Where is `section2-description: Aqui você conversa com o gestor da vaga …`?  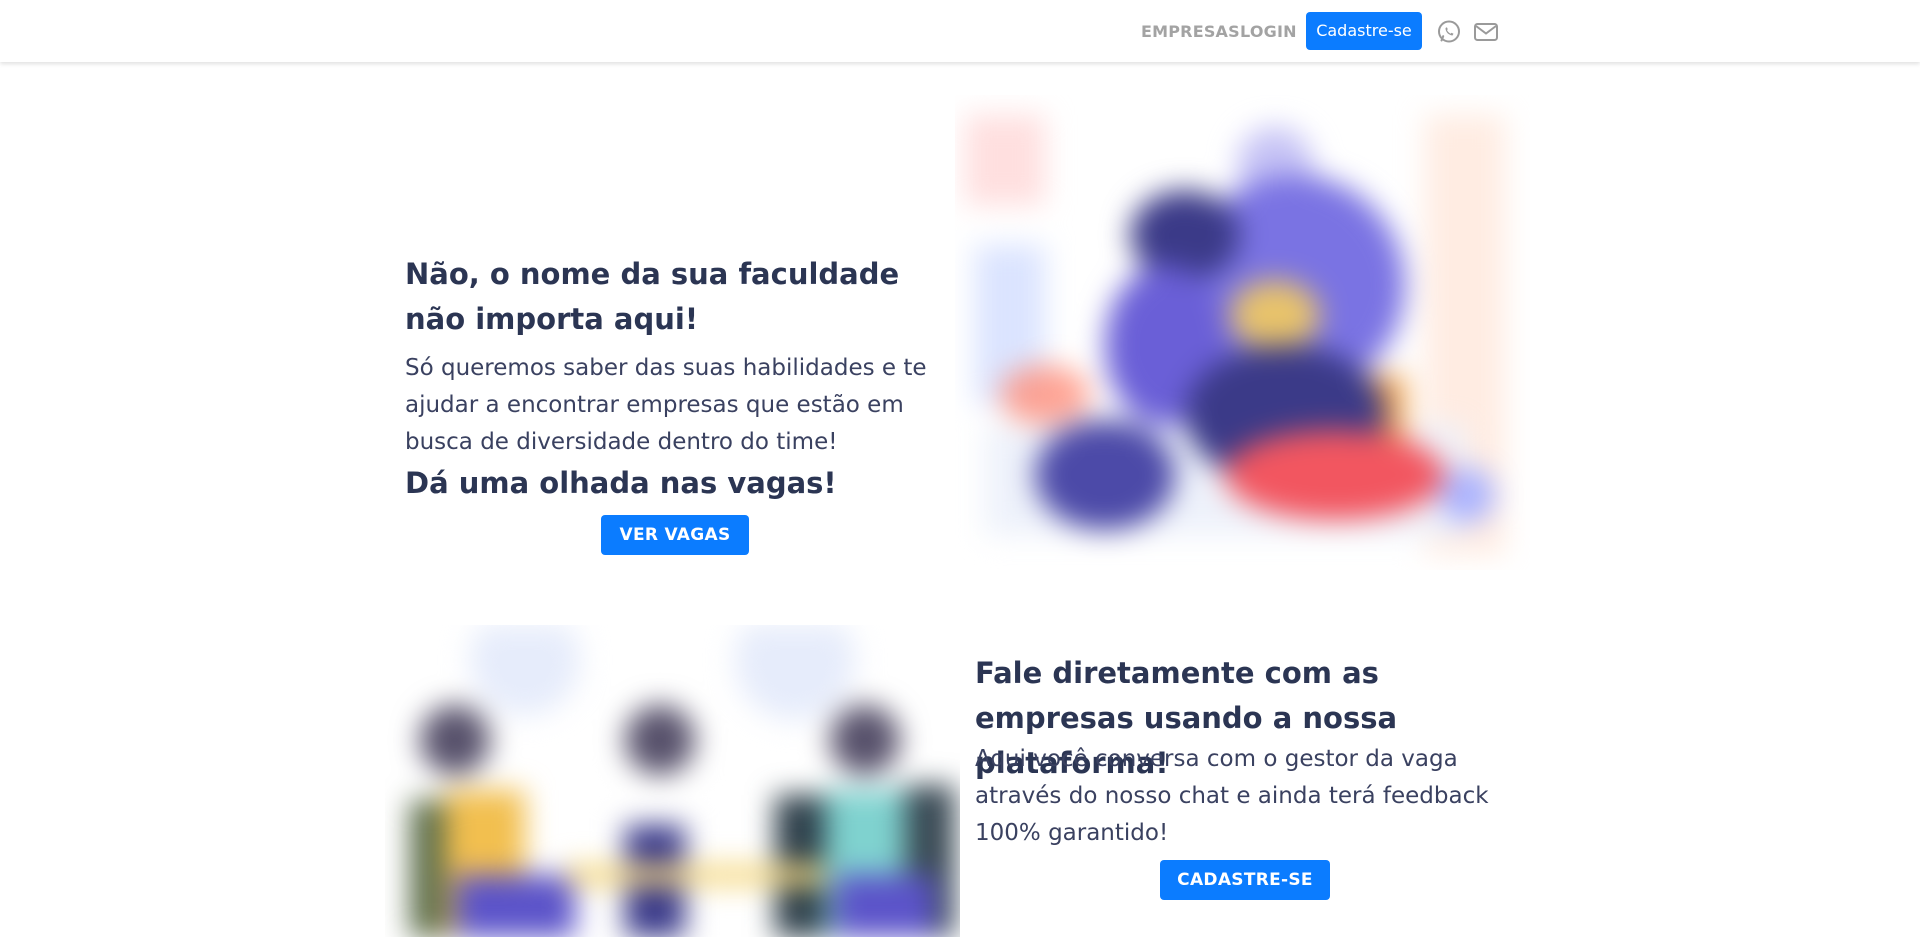 section2-description: Aqui você conversa com o gestor da vaga … is located at coordinates (1232, 796).